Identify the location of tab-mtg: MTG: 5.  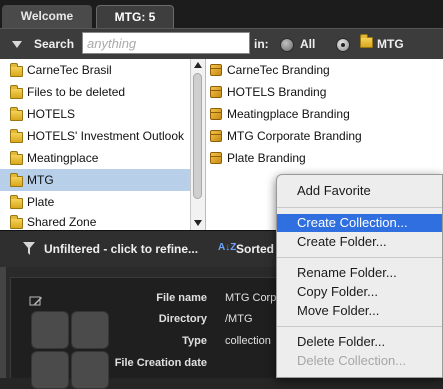
(135, 17).